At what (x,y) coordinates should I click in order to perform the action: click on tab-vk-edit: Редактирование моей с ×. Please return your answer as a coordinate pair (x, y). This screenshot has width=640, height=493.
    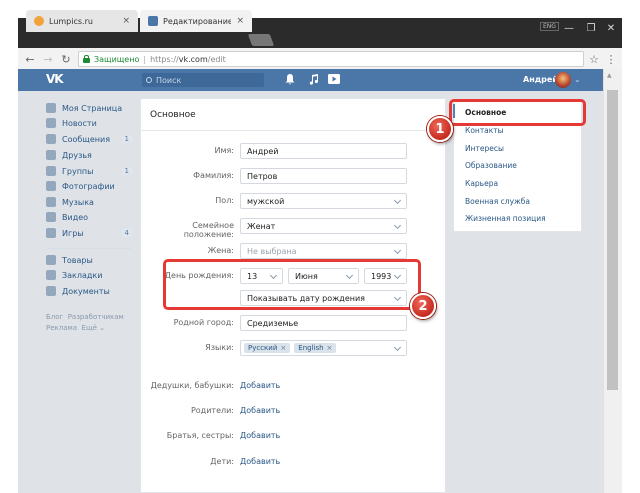
    Looking at the image, I should click on (196, 21).